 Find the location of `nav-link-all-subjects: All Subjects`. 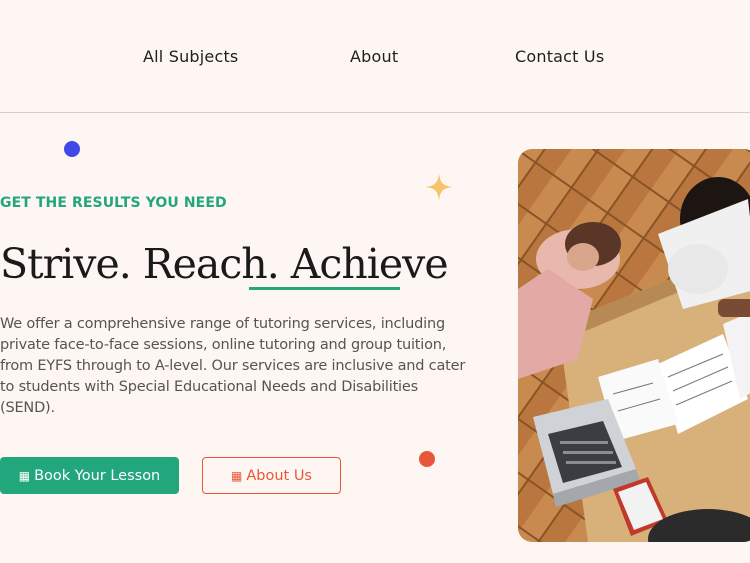

nav-link-all-subjects: All Subjects is located at coordinates (190, 56).